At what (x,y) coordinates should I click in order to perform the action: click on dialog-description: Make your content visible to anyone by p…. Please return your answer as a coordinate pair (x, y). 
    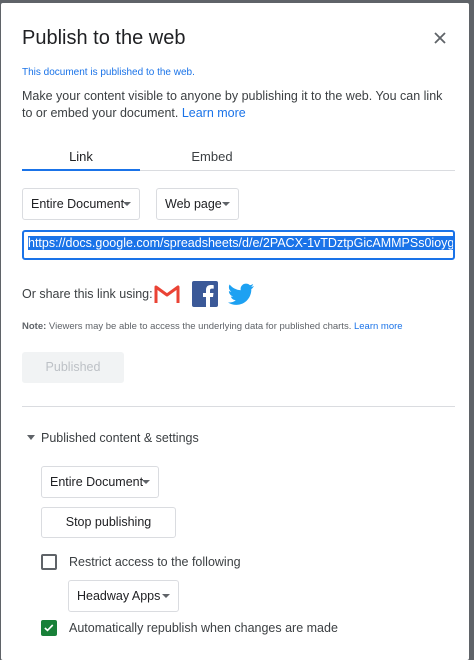
    Looking at the image, I should click on (237, 105).